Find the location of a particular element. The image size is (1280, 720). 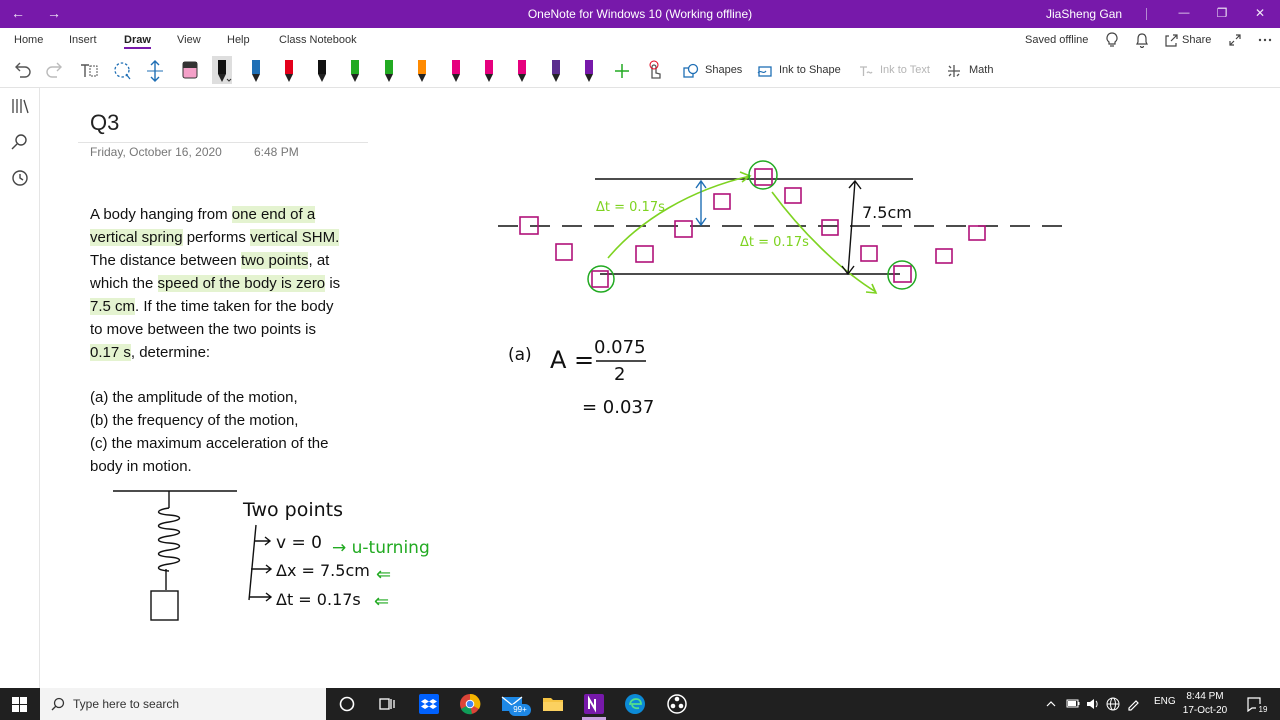

share-icon is located at coordinates (1171, 40).